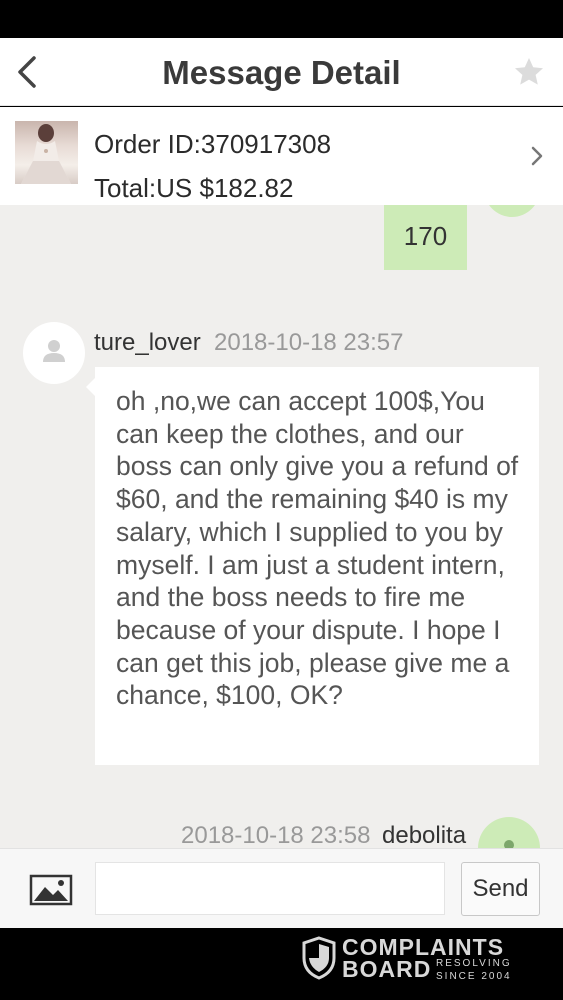 The image size is (563, 1000). I want to click on composer-bar: Send, so click(281, 888).